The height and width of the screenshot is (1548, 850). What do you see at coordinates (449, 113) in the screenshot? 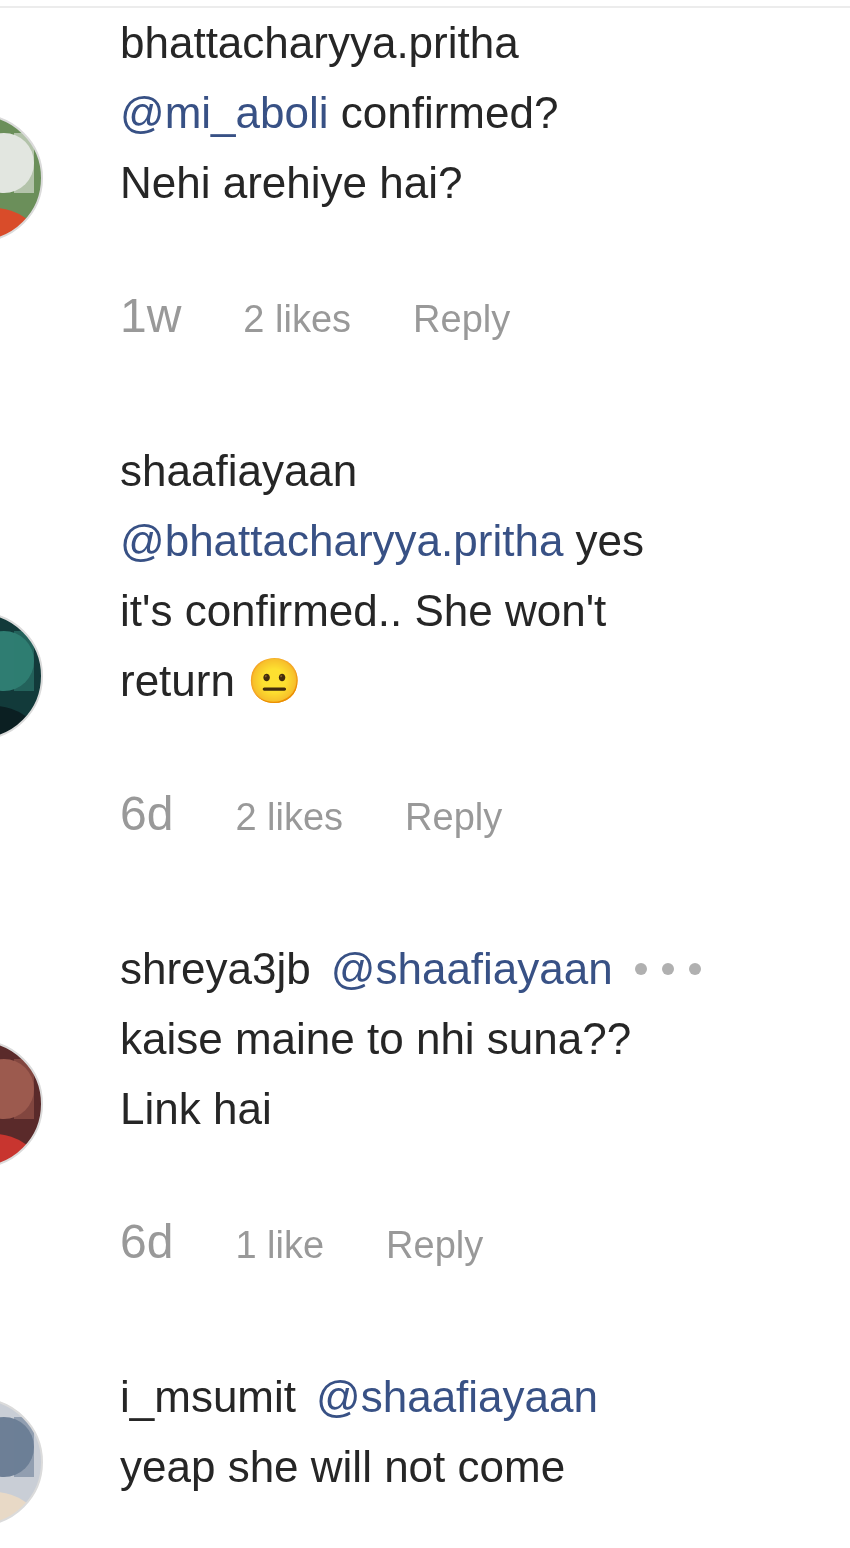
I see `comment-text: confirmed?` at bounding box center [449, 113].